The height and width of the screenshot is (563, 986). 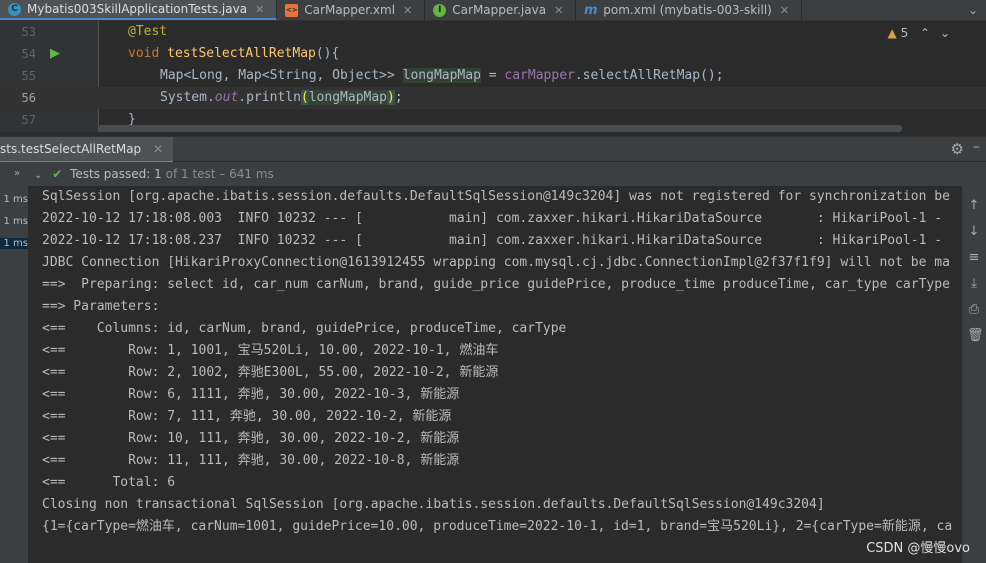 I want to click on tab-list-chevron-icon: ⌄, so click(x=973, y=10).